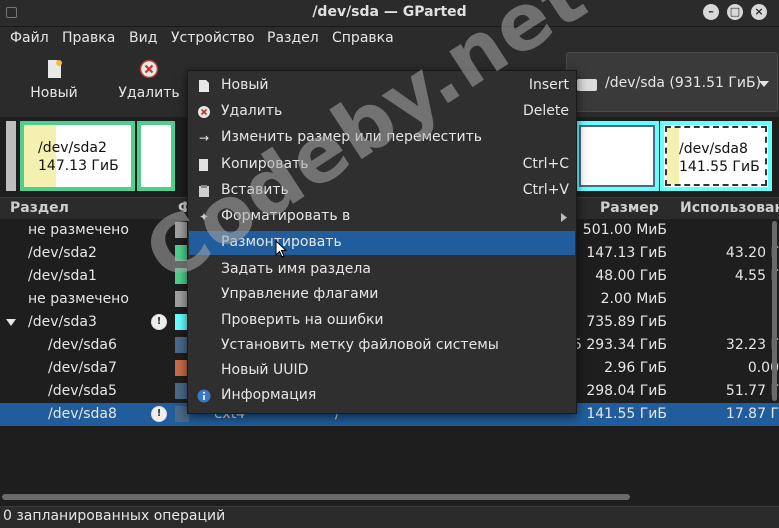 The width and height of the screenshot is (779, 528). Describe the element at coordinates (82, 368) in the screenshot. I see `row-name: /dev/sda7` at that location.